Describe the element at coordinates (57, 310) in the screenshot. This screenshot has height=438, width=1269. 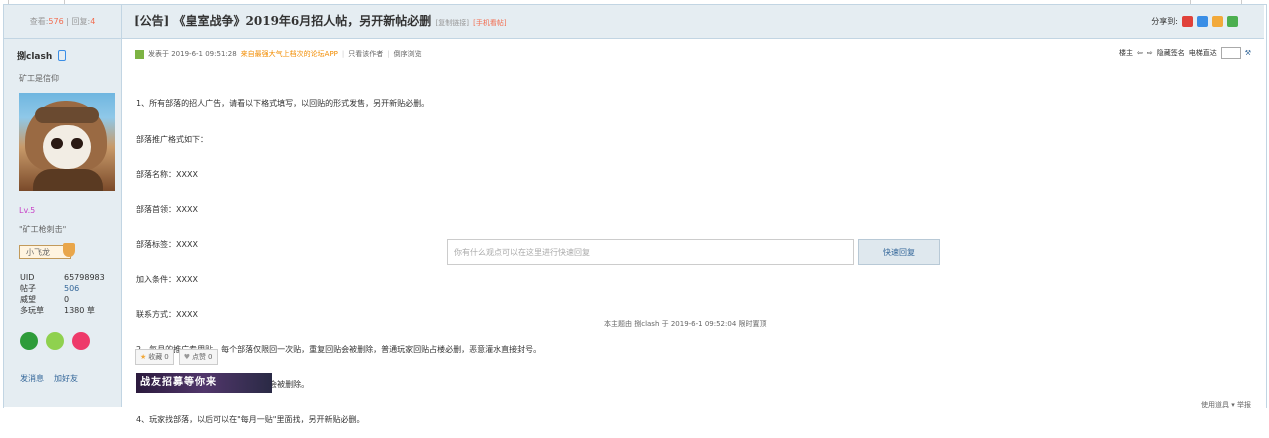
I see `info-row-grass: 多玩草 1380 草` at that location.